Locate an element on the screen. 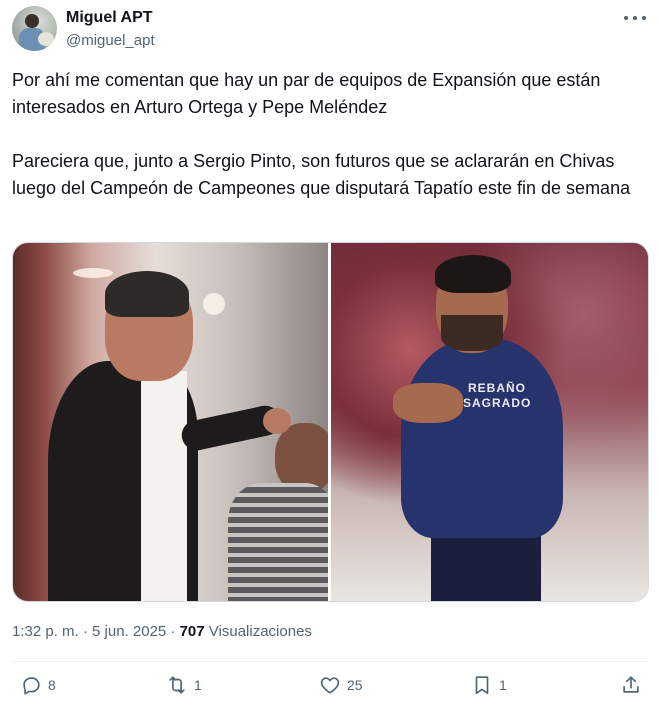 The width and height of the screenshot is (659, 705). bookmark-count: 1 is located at coordinates (503, 685).